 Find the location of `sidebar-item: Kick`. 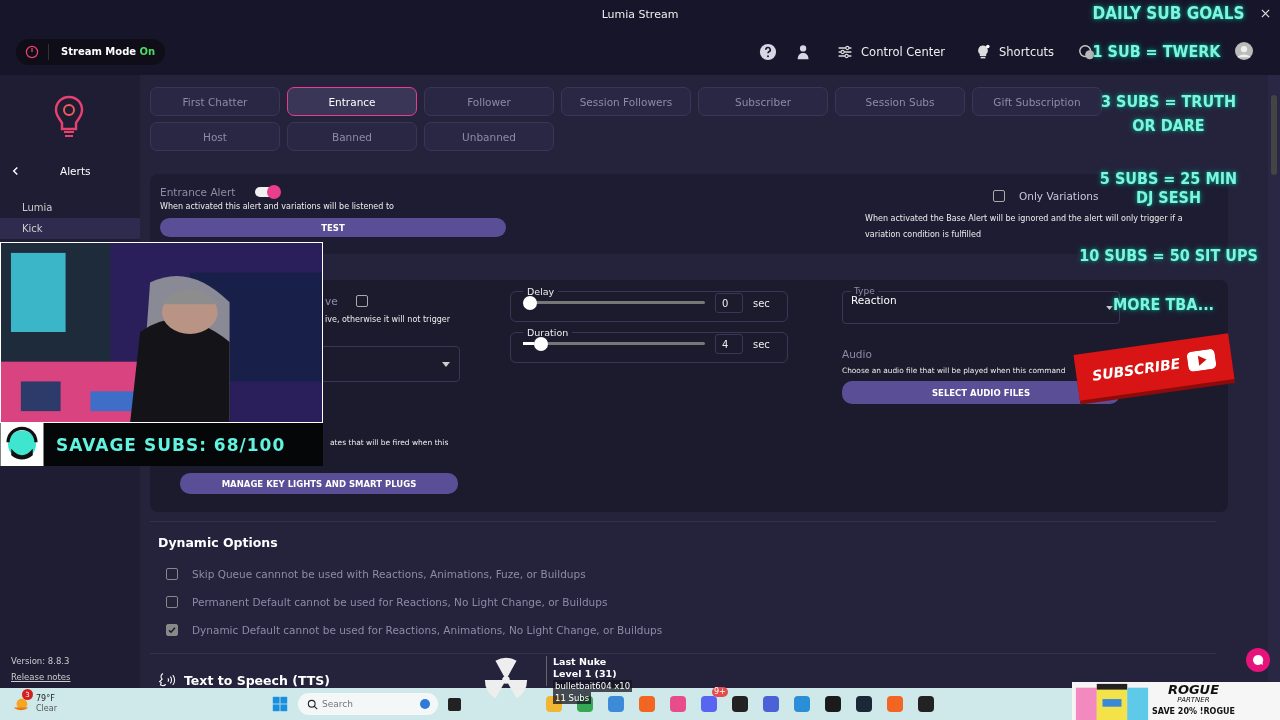

sidebar-item: Kick is located at coordinates (70, 228).